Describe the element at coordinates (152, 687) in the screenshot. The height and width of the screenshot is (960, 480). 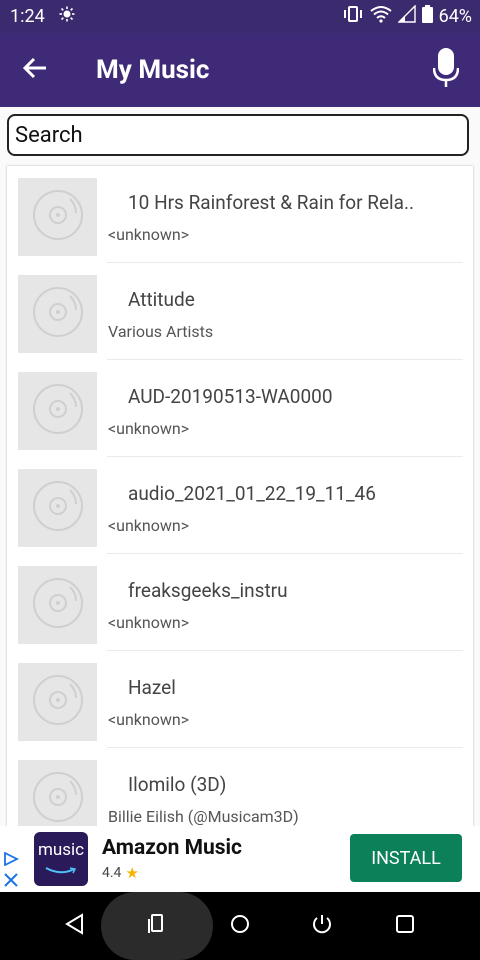
I see `song-title: Hazel` at that location.